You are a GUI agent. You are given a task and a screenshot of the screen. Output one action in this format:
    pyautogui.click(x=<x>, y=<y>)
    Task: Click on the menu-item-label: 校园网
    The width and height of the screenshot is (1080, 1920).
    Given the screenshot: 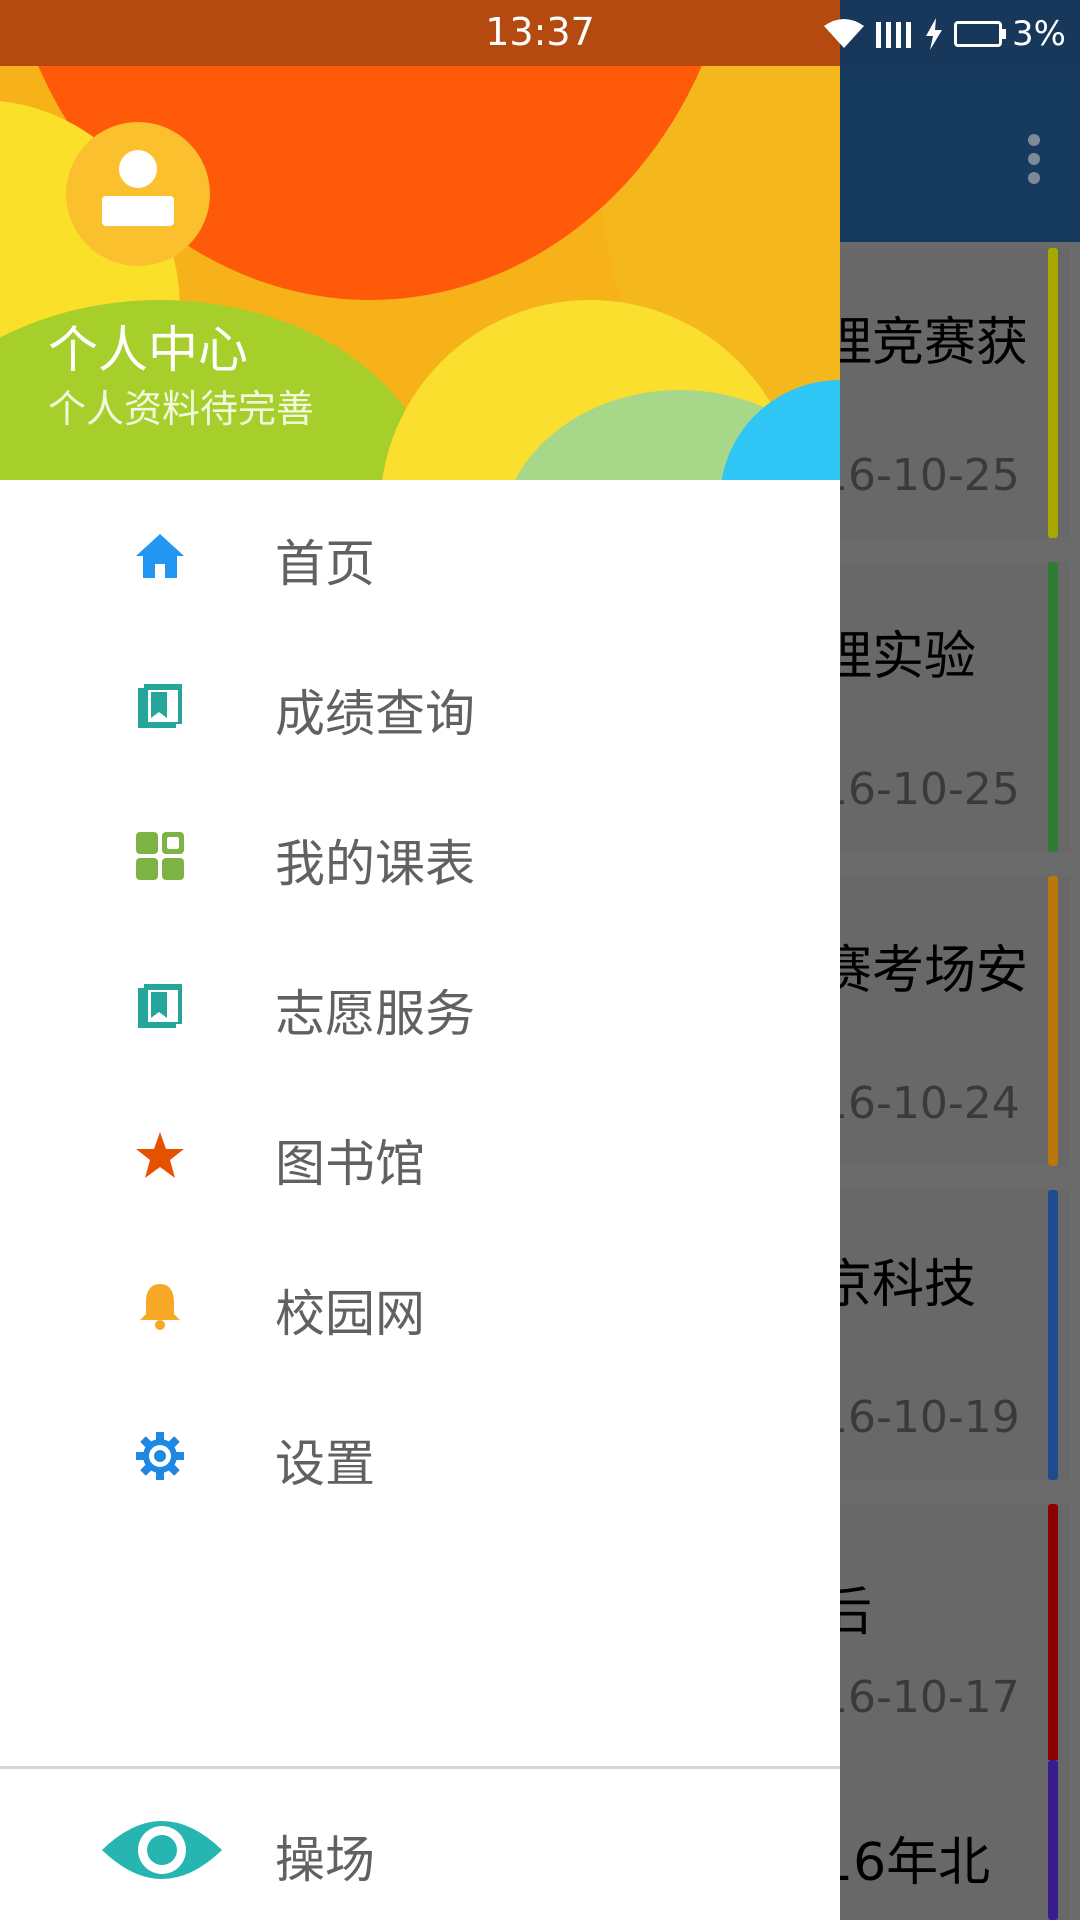 What is the action you would take?
    pyautogui.click(x=350, y=1314)
    